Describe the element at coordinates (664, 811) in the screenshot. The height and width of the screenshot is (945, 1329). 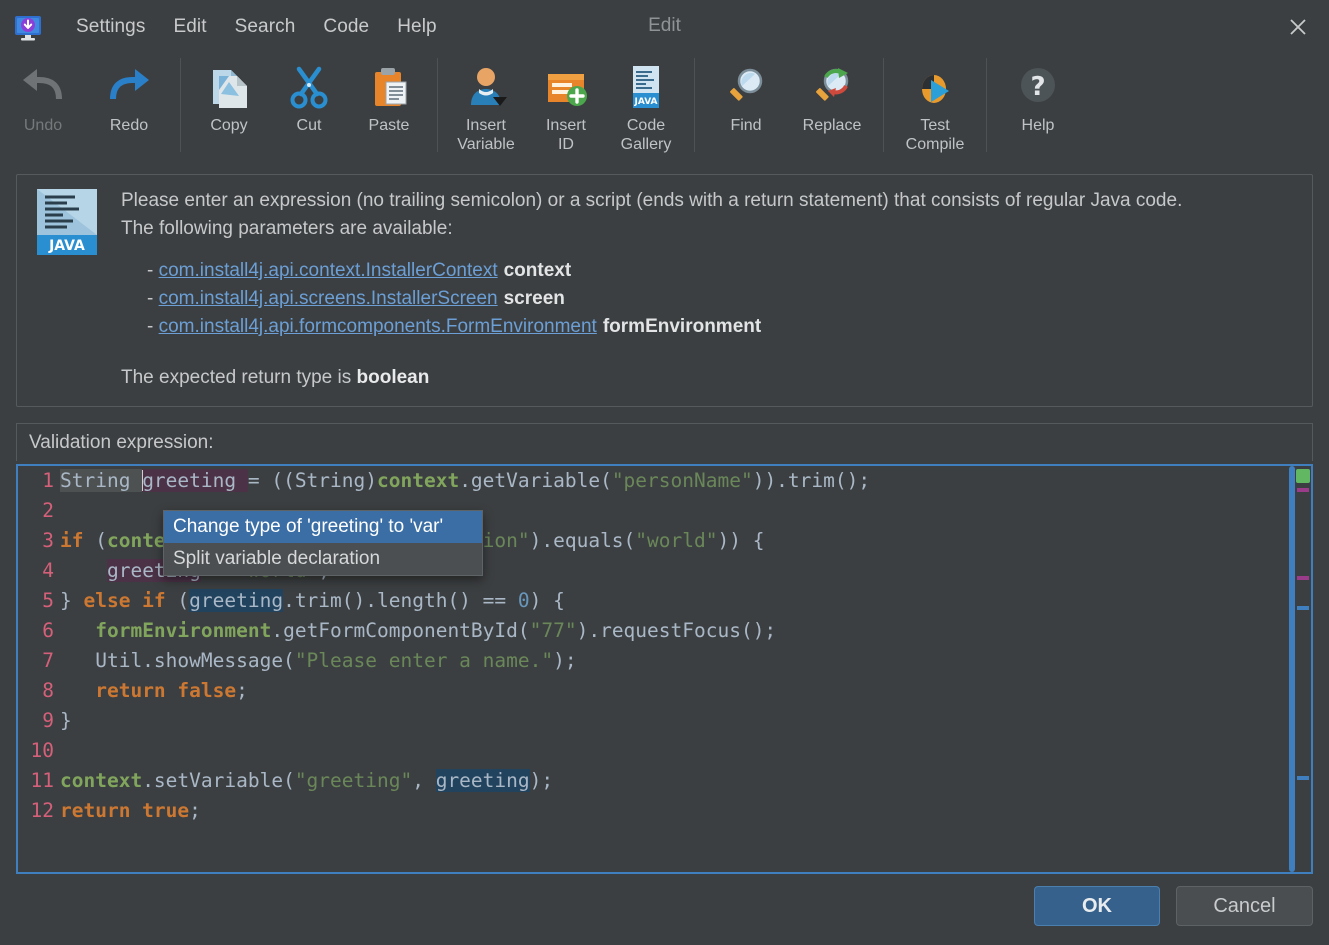
I see `code-line: 12 return true;` at that location.